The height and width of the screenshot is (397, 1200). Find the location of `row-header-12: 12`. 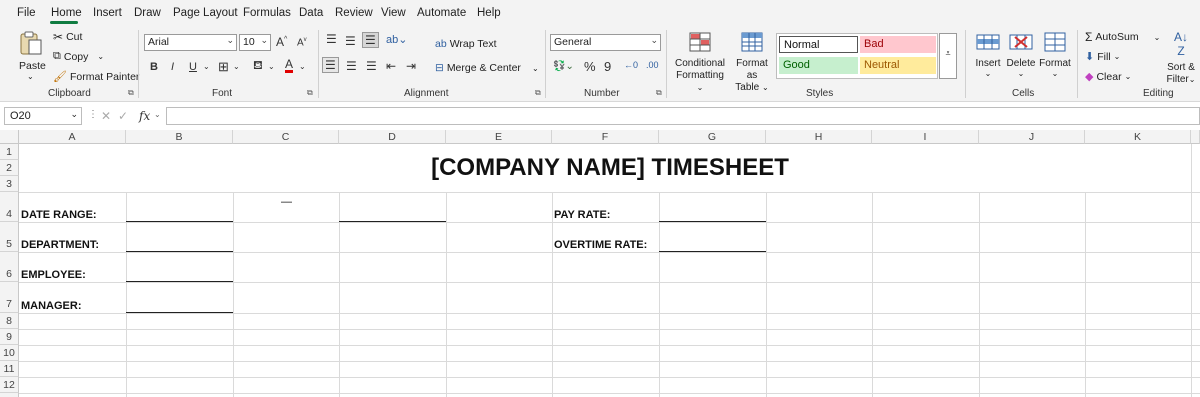

row-header-12: 12 is located at coordinates (9, 385).